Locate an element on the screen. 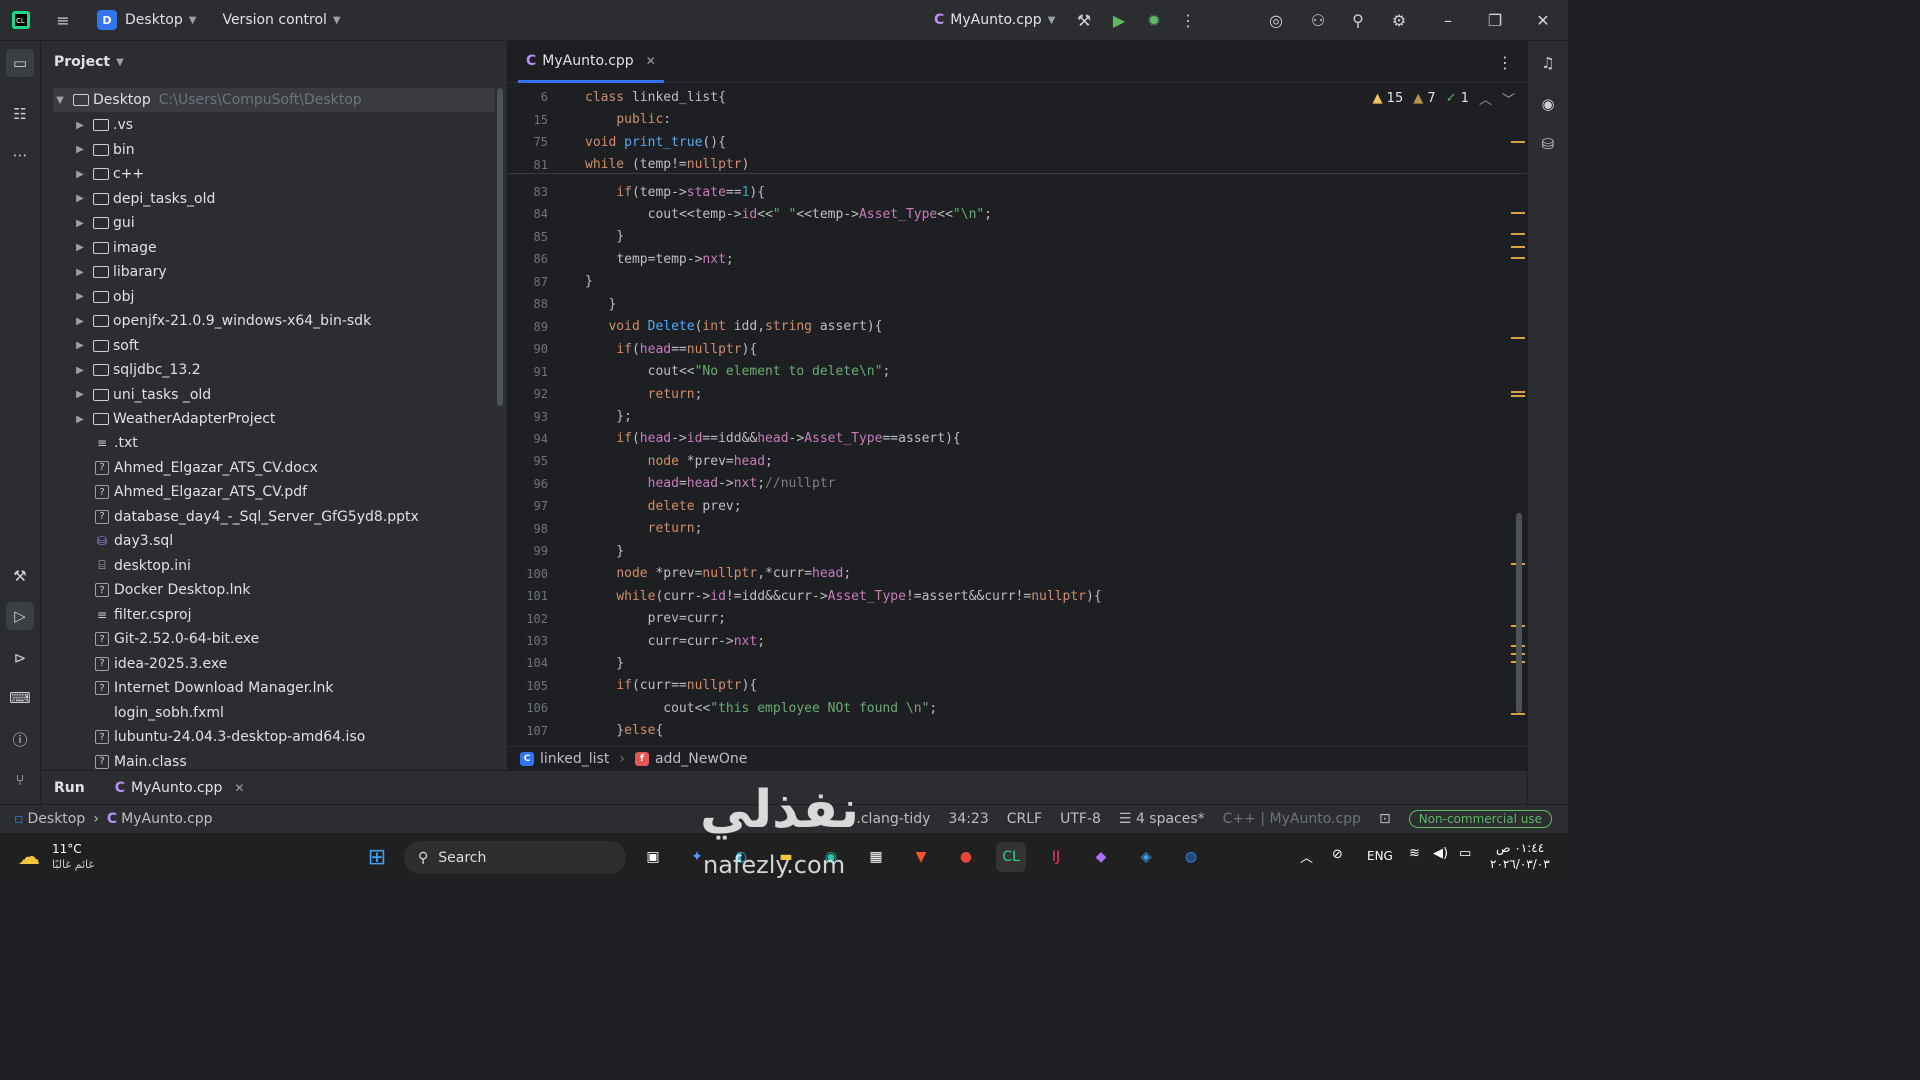 The width and height of the screenshot is (1920, 1080). settings-gear-icon: ⚙ is located at coordinates (1399, 20).